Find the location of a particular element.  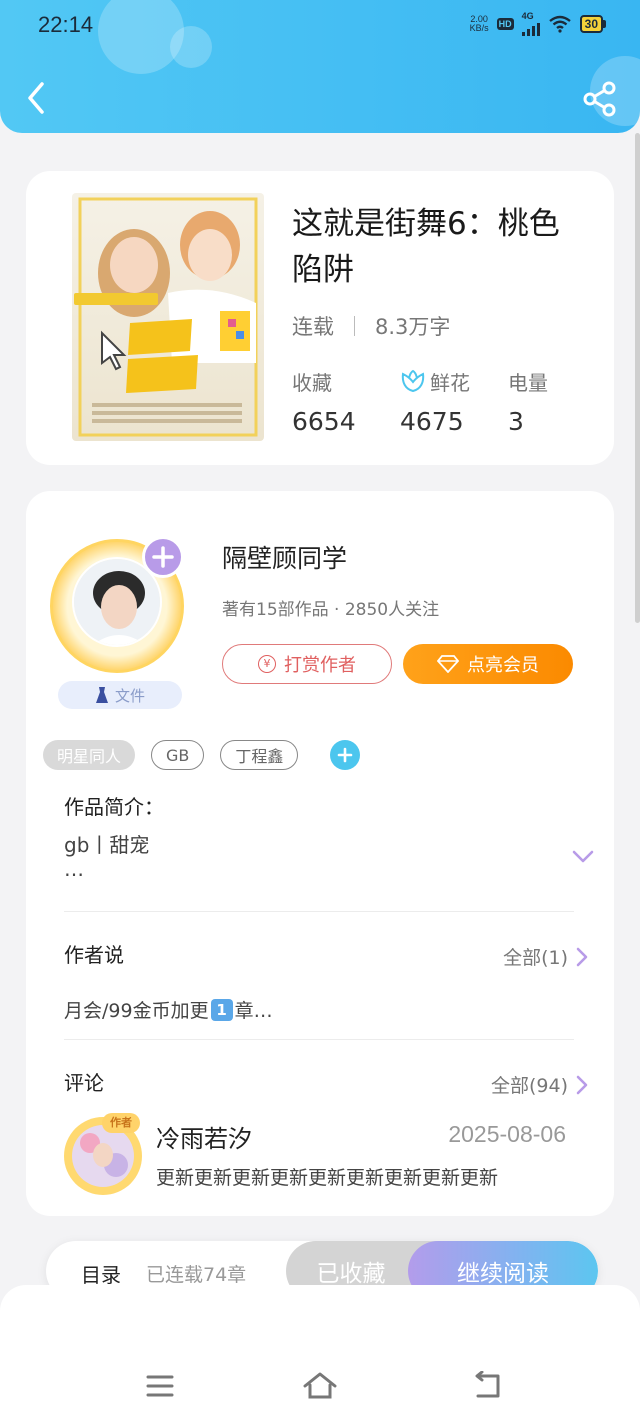

vip-button: 点亮会员 is located at coordinates (488, 664).